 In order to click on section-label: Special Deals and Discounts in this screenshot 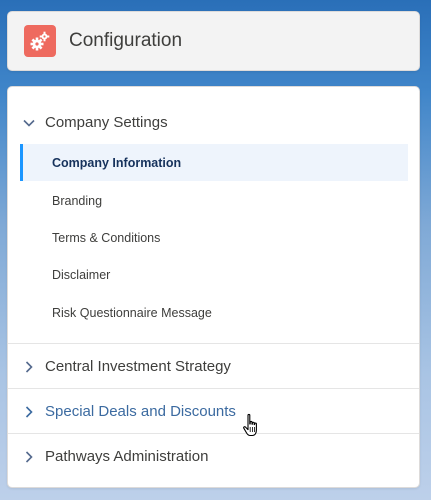, I will do `click(140, 411)`.